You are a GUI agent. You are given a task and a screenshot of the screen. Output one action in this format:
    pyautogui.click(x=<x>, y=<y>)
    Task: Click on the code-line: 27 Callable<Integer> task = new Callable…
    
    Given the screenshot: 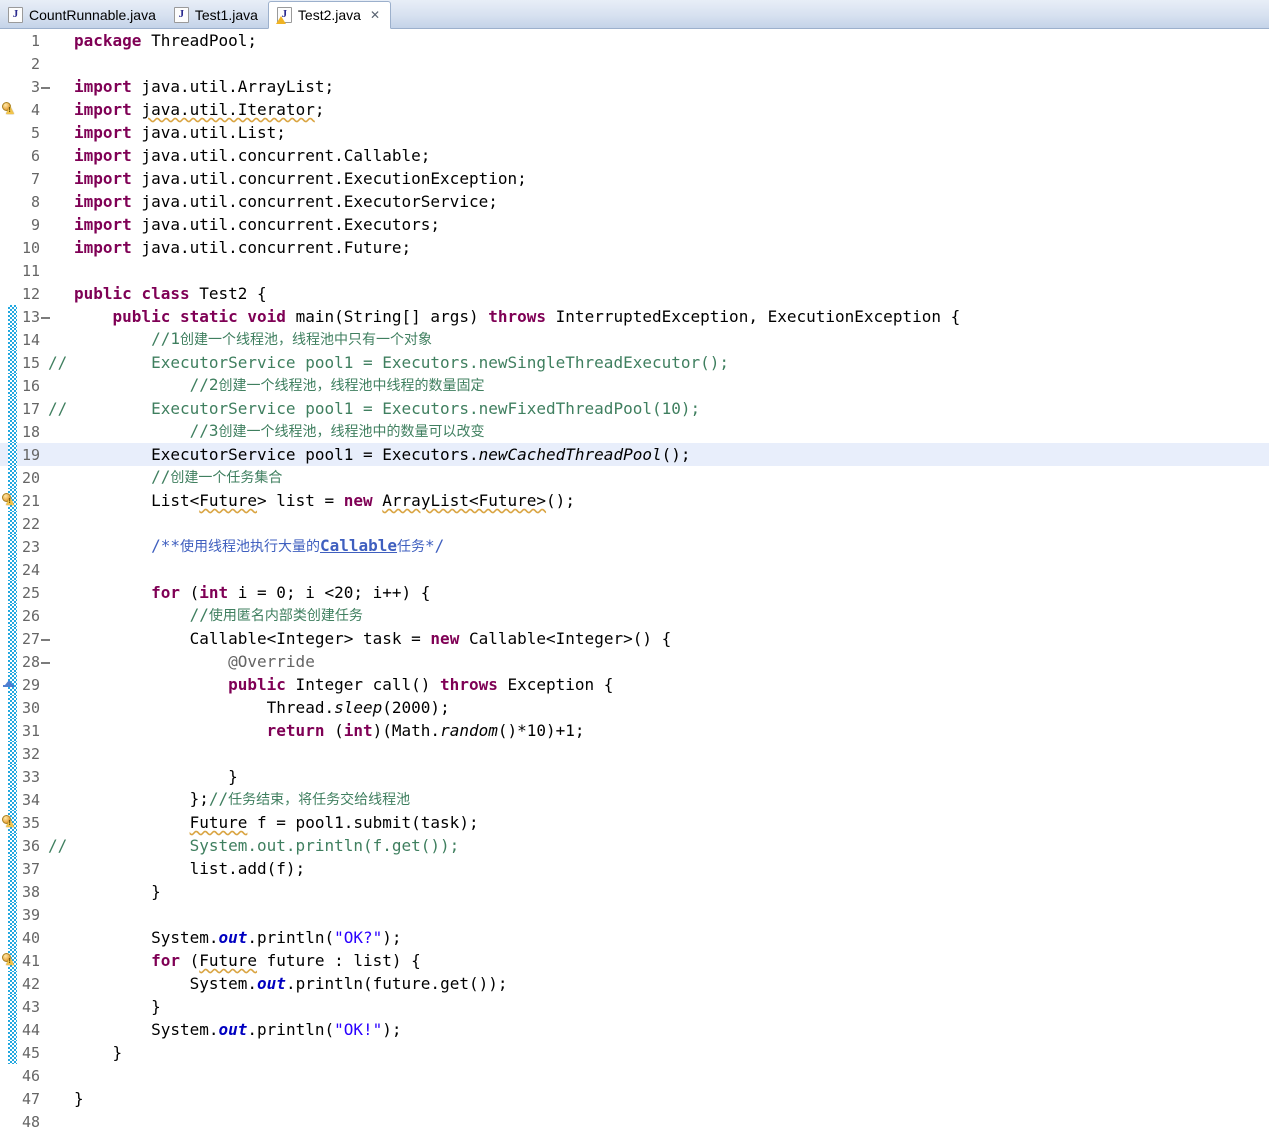 What is the action you would take?
    pyautogui.click(x=634, y=638)
    